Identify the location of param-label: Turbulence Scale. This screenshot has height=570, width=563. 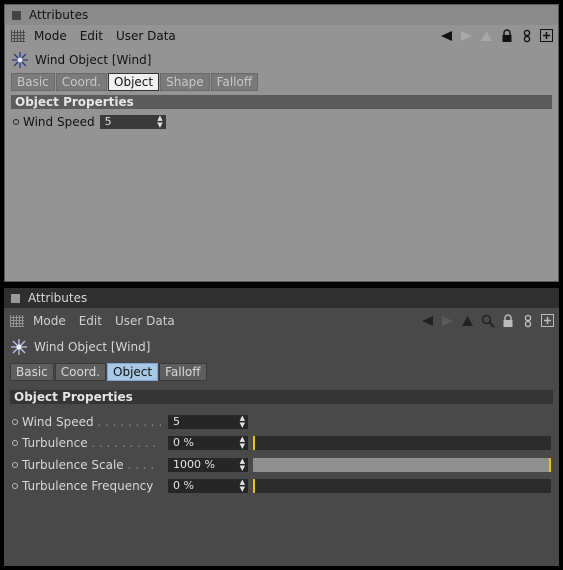
(73, 465).